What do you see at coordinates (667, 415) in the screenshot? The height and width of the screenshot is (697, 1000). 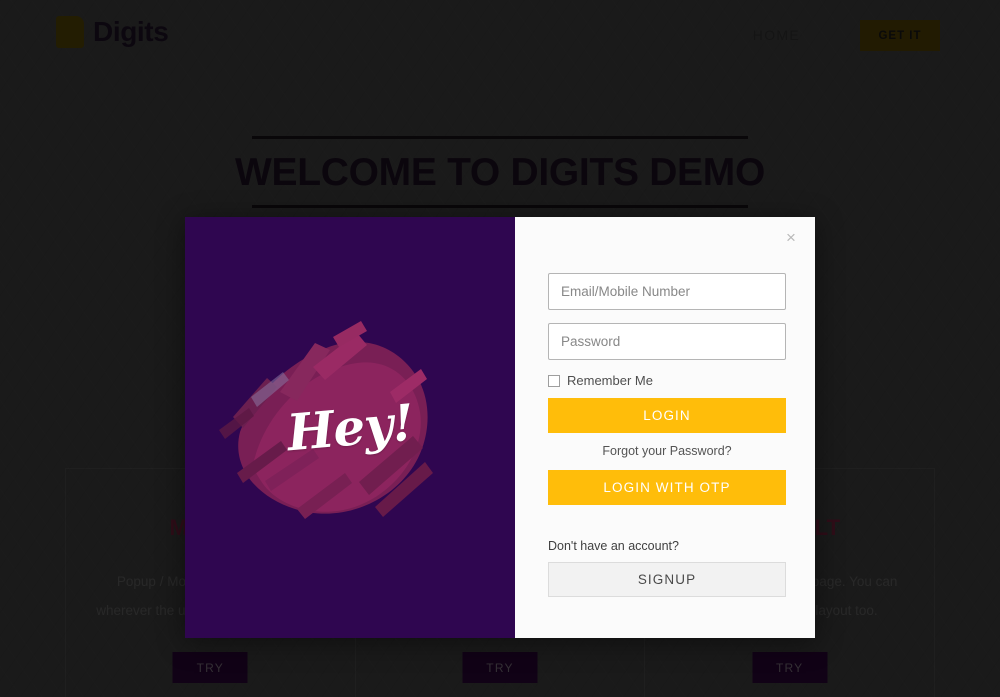 I see `login-button: LOGIN` at bounding box center [667, 415].